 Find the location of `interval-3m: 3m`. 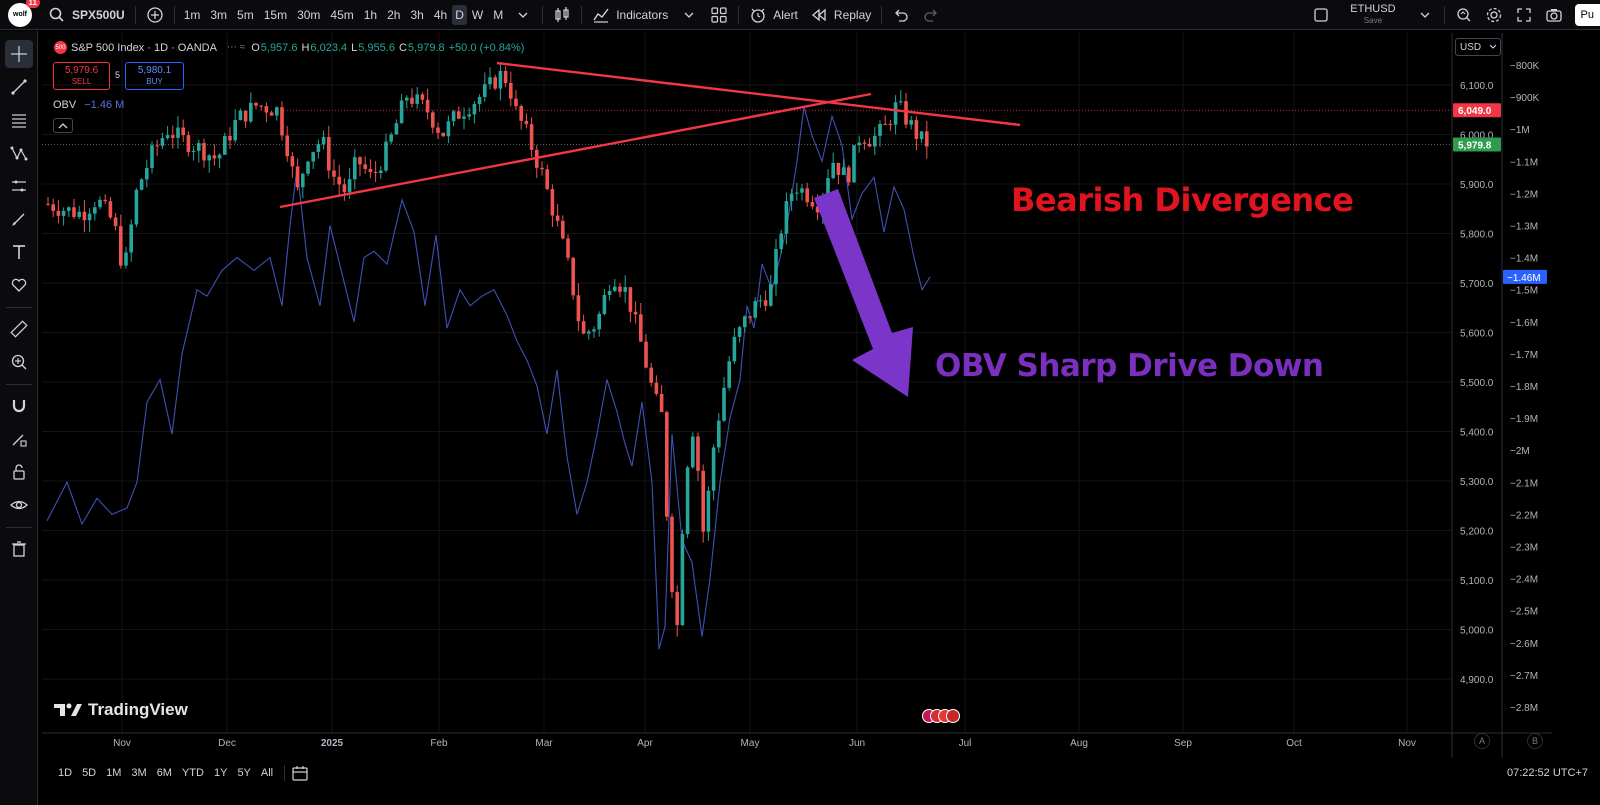

interval-3m: 3m is located at coordinates (218, 15).